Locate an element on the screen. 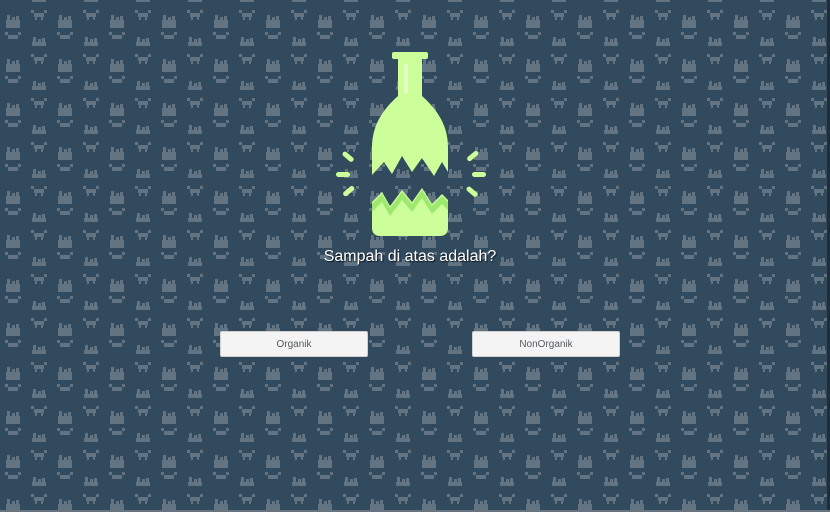 This screenshot has width=830, height=512. organik-button: Organik is located at coordinates (294, 344).